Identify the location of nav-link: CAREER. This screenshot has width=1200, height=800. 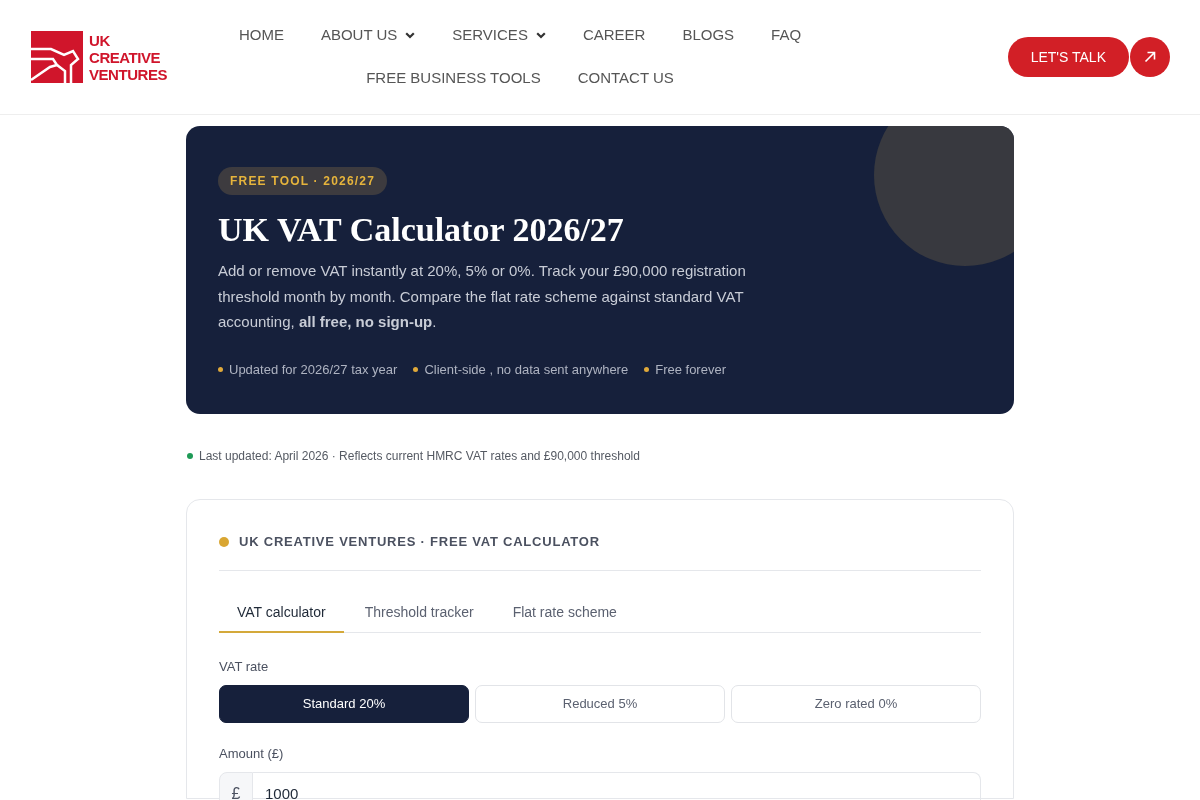
(614, 35).